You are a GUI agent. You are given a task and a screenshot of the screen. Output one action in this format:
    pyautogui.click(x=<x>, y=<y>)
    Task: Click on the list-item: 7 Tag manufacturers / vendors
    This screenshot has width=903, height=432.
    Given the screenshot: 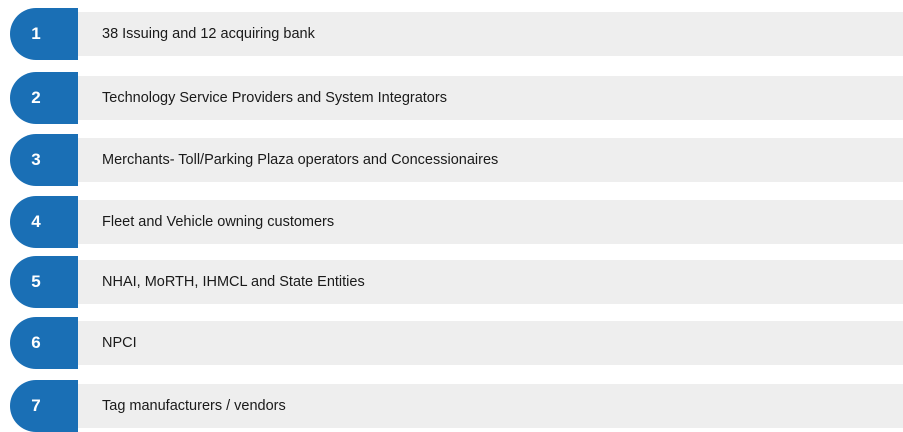 What is the action you would take?
    pyautogui.click(x=451, y=406)
    